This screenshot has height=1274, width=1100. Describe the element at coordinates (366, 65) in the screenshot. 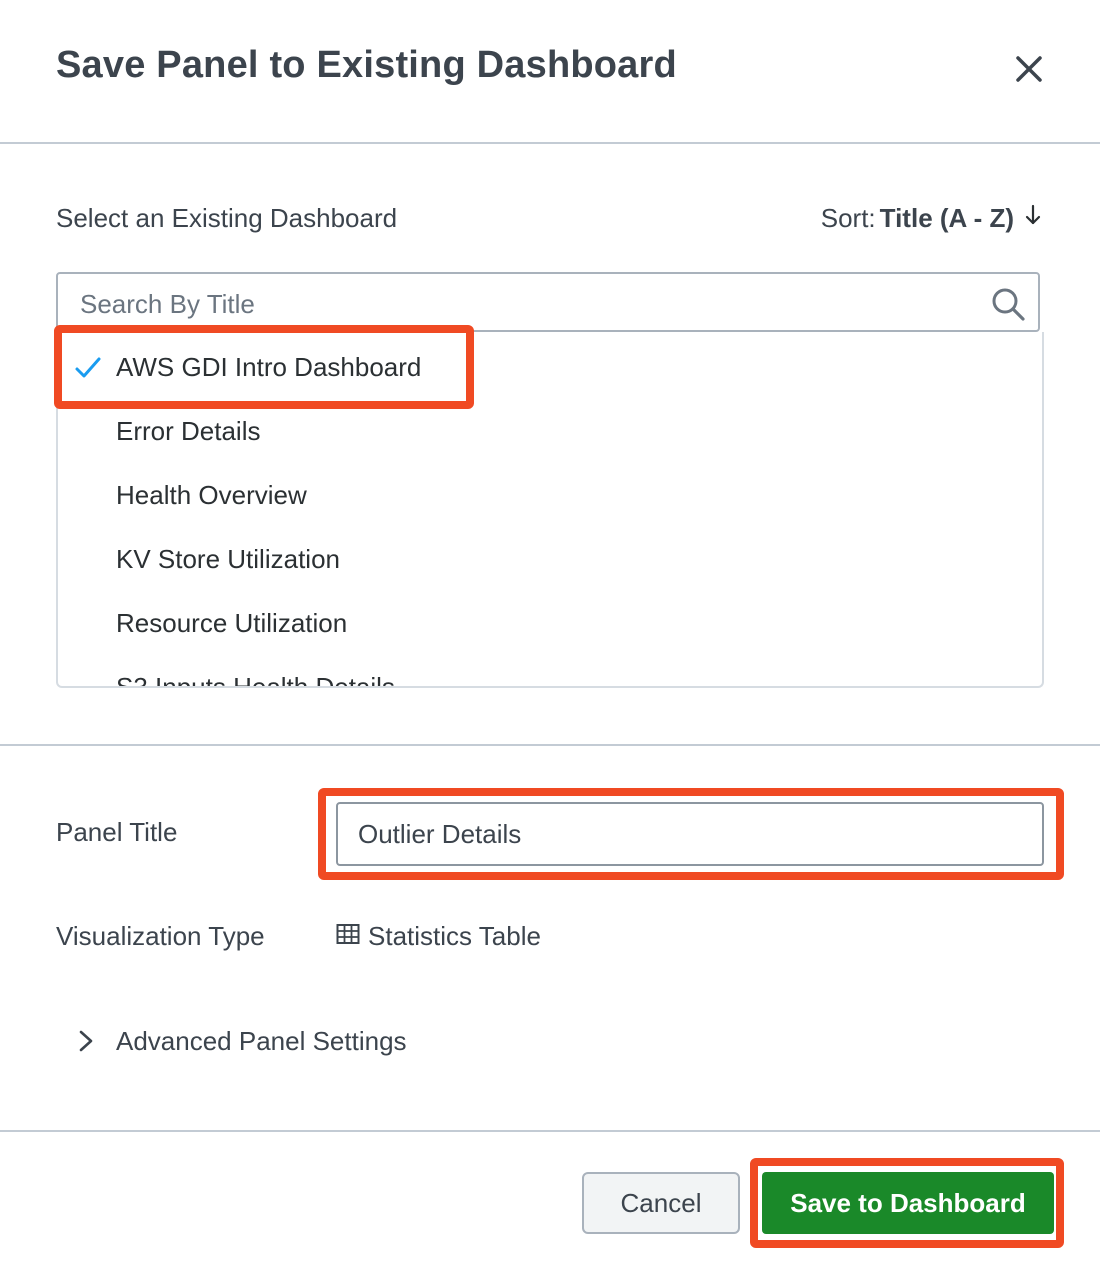

I see `dialog-title: Save Panel to Existing Dashboard` at that location.